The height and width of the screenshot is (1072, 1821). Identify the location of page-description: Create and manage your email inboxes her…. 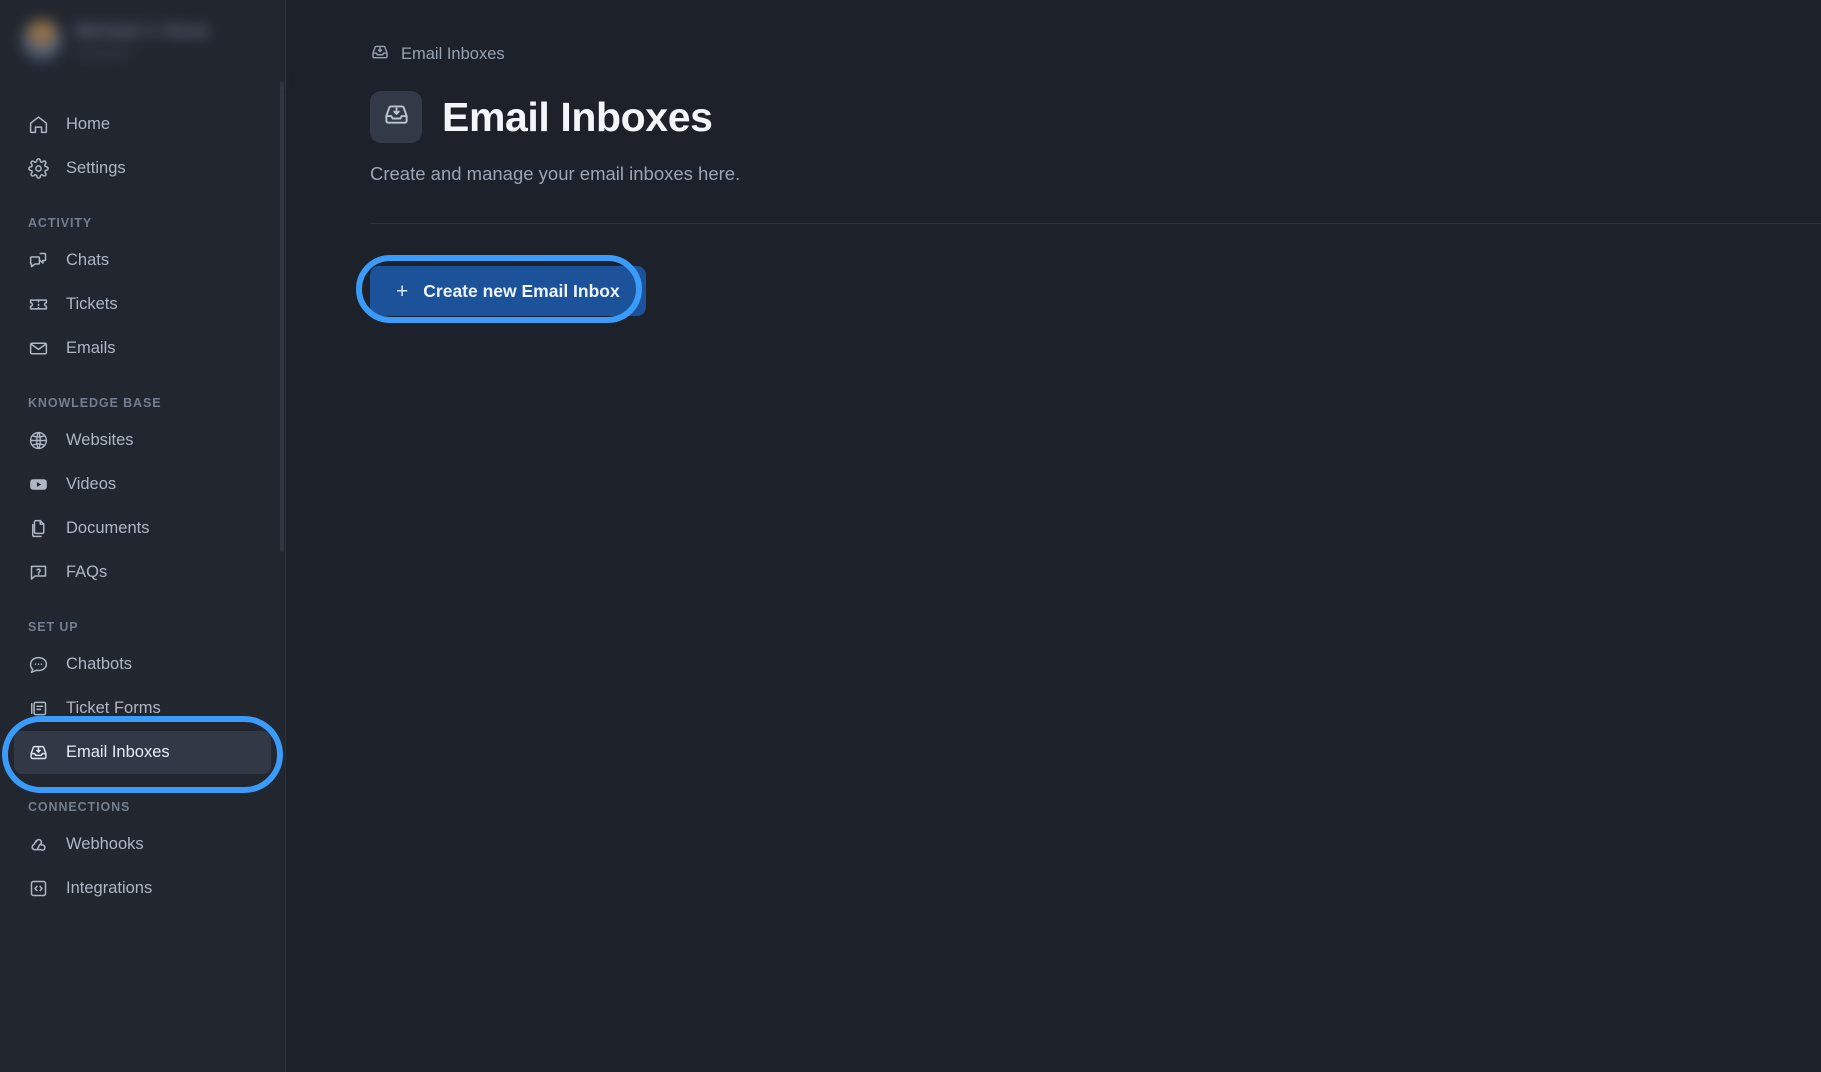
(555, 173).